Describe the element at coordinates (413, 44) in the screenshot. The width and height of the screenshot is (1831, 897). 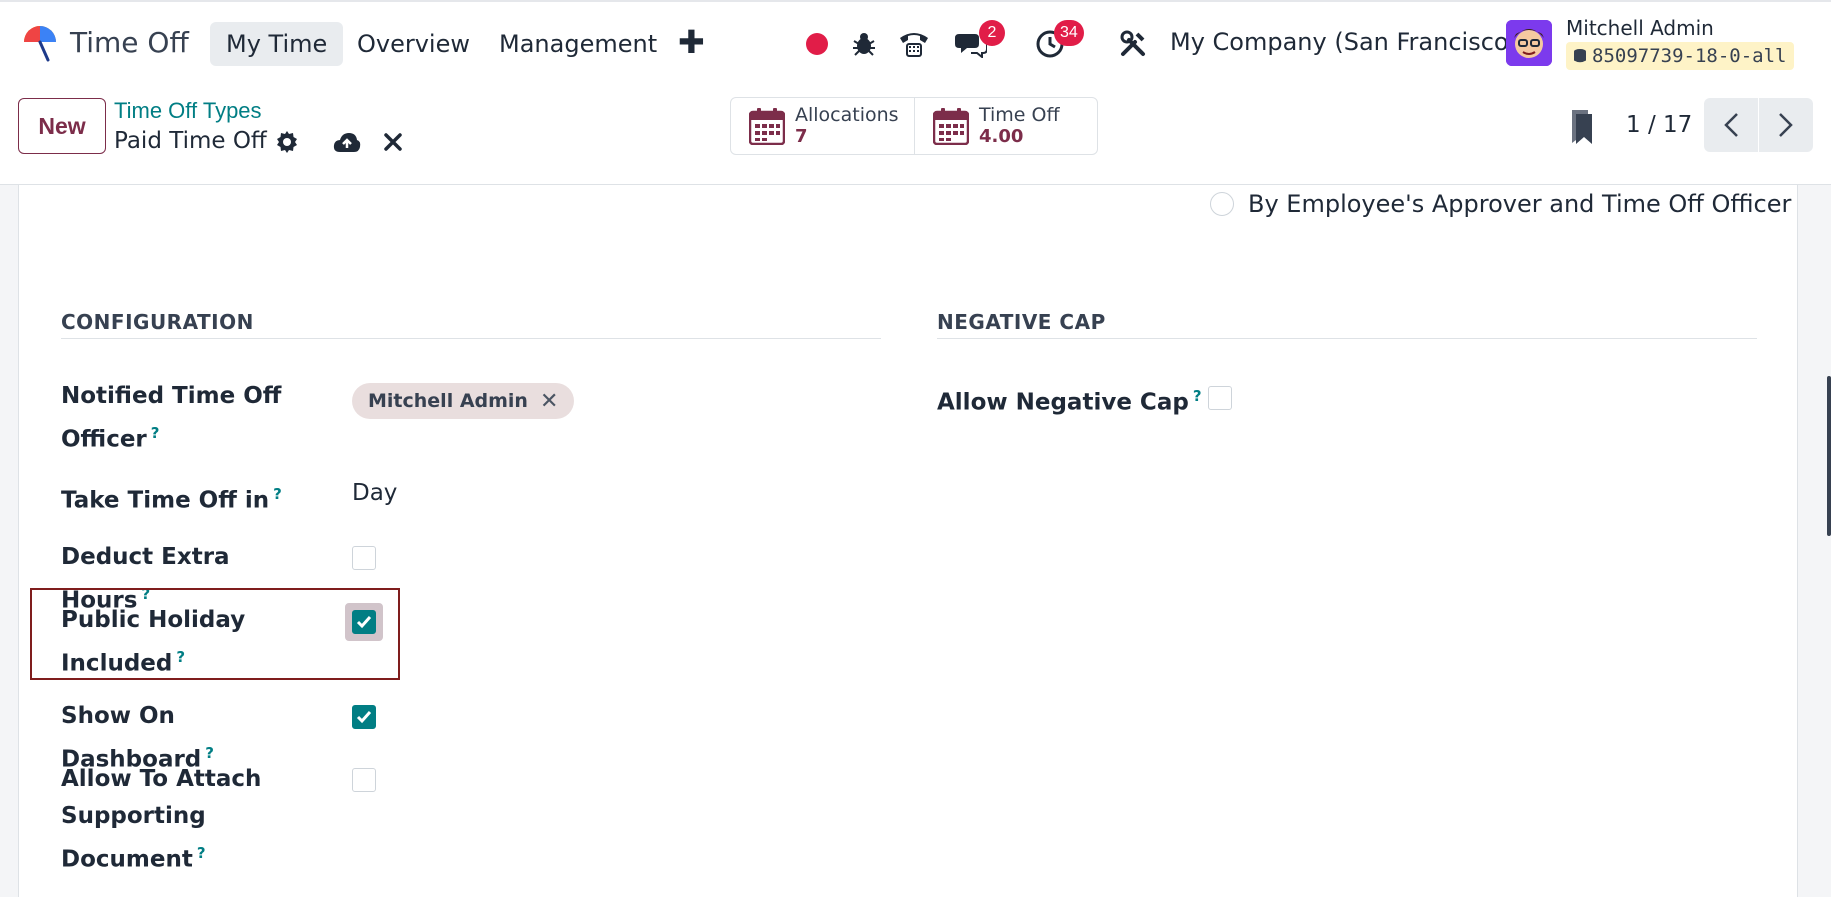
I see `menu-overview: Overview` at that location.